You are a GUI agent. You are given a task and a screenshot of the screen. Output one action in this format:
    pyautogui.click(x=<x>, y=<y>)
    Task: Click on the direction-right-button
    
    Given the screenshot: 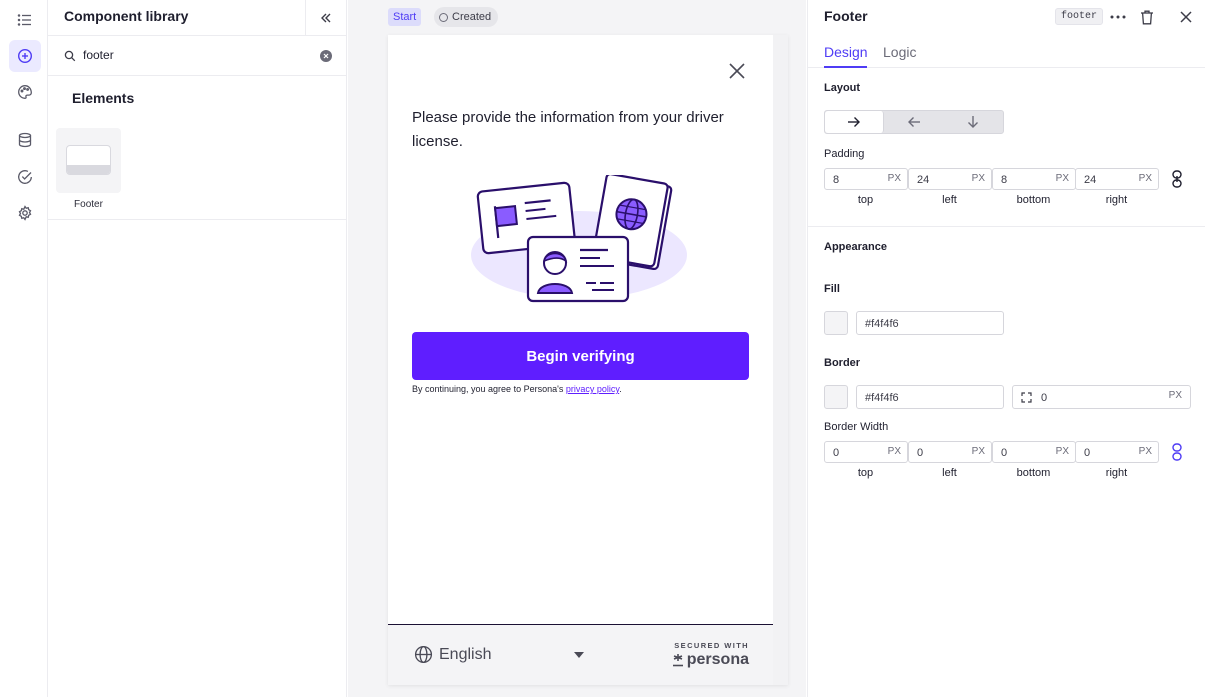 What is the action you would take?
    pyautogui.click(x=854, y=122)
    